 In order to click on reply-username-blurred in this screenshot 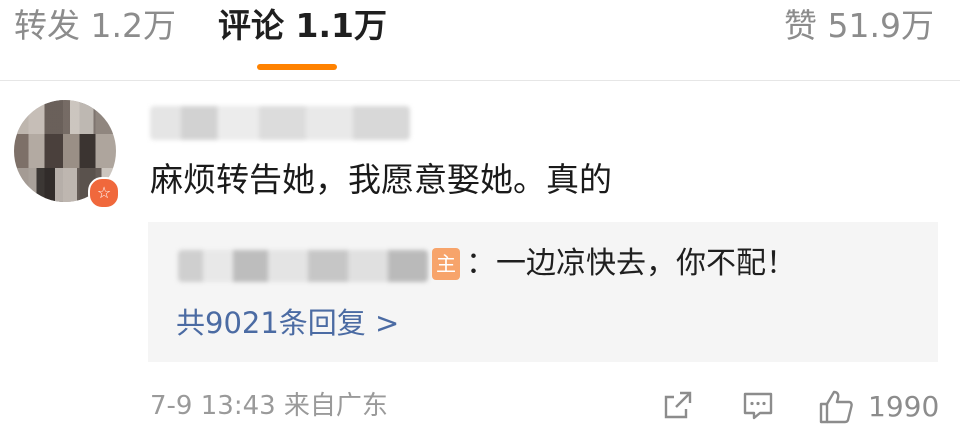, I will do `click(303, 266)`.